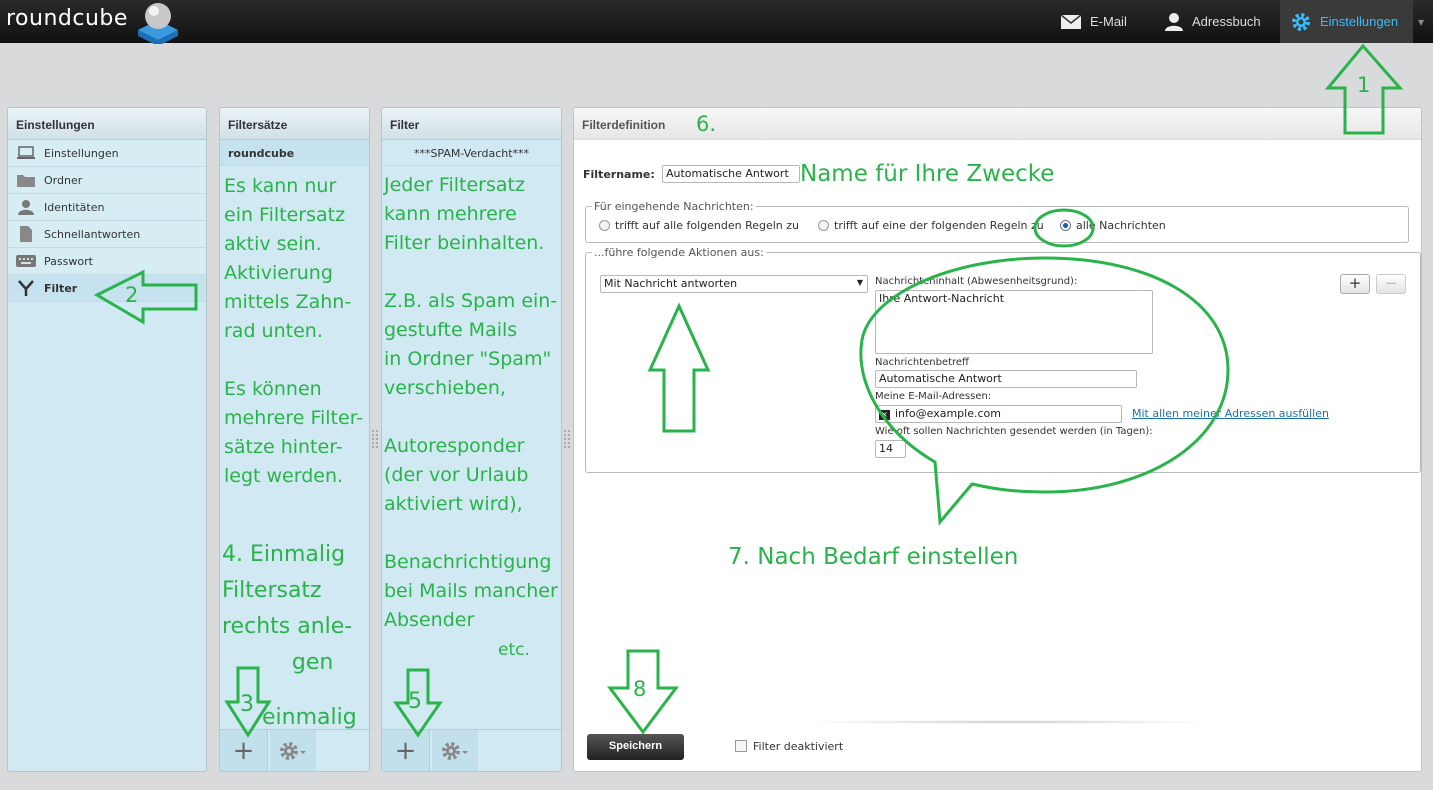  What do you see at coordinates (63, 180) in the screenshot?
I see `settings-item-label: Ordner` at bounding box center [63, 180].